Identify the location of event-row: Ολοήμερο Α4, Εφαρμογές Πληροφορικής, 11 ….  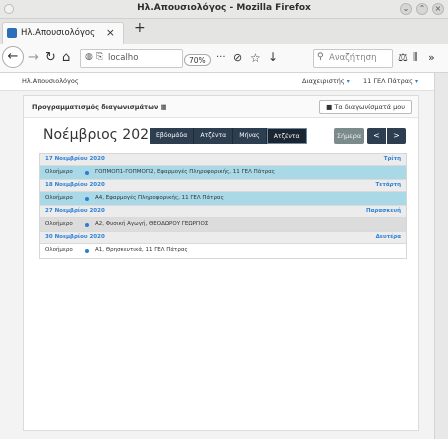
(223, 199).